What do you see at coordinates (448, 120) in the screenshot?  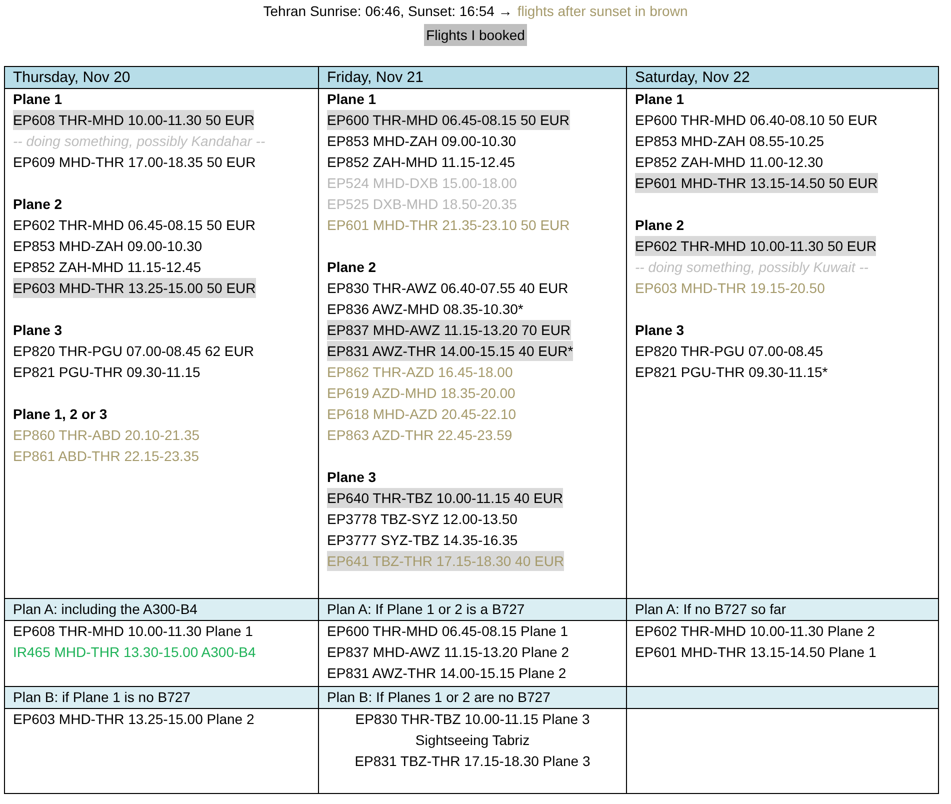 I see `flight-entry: EP600 THR-MHD 06.45-08.15 50 EUR` at bounding box center [448, 120].